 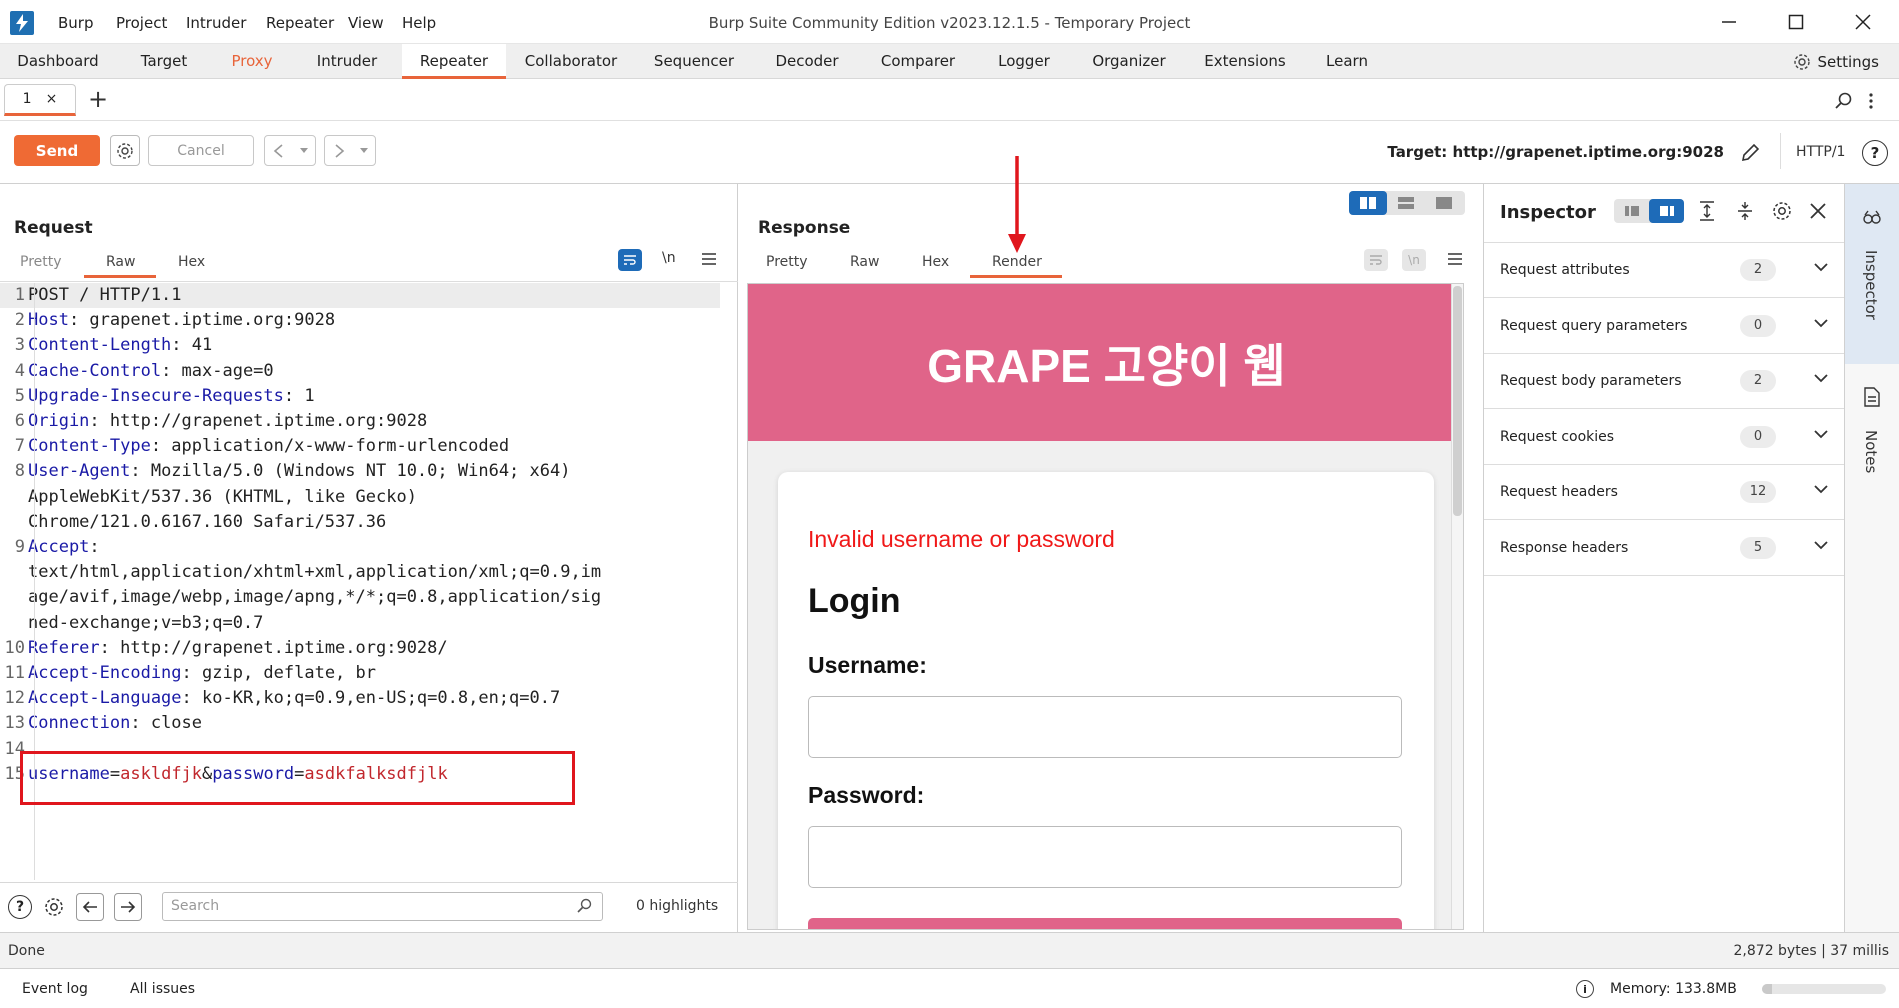 What do you see at coordinates (58, 61) in the screenshot?
I see `tab-dashboard: Dashboard` at bounding box center [58, 61].